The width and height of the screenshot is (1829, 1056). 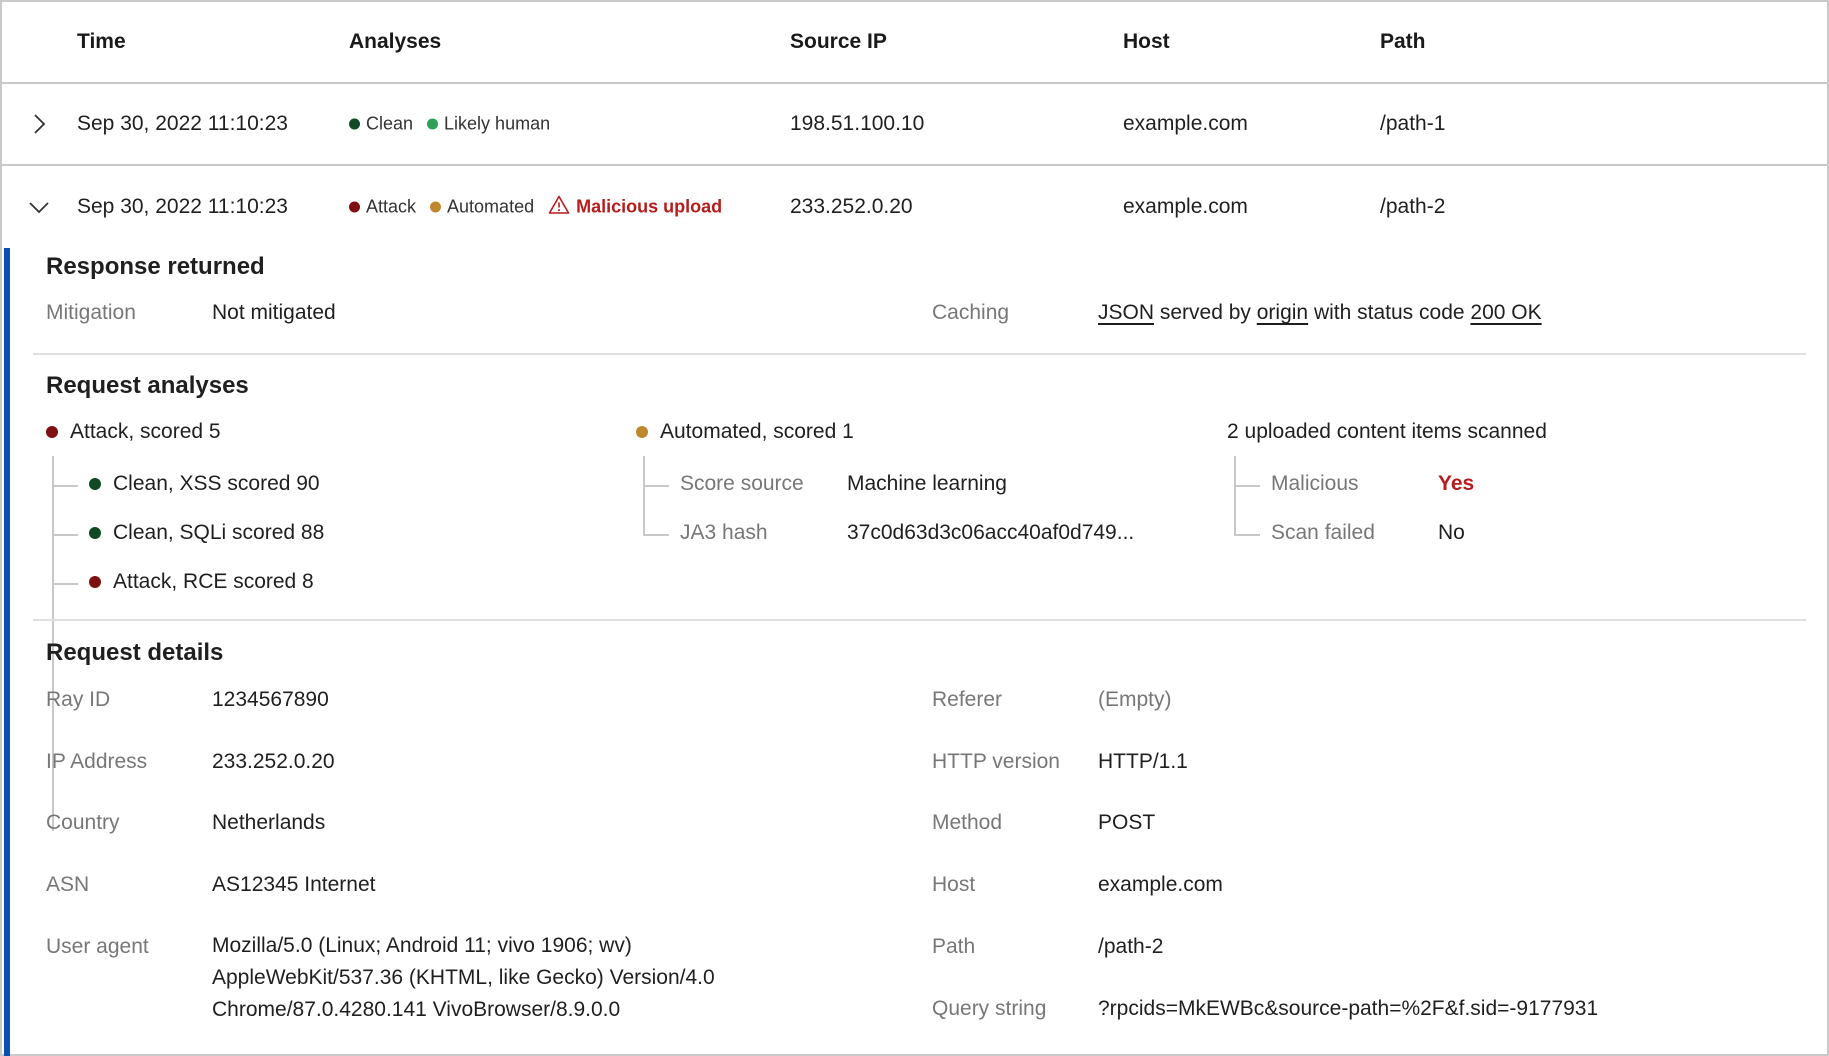 I want to click on row-analyses: Clean Likely human, so click(x=453, y=124).